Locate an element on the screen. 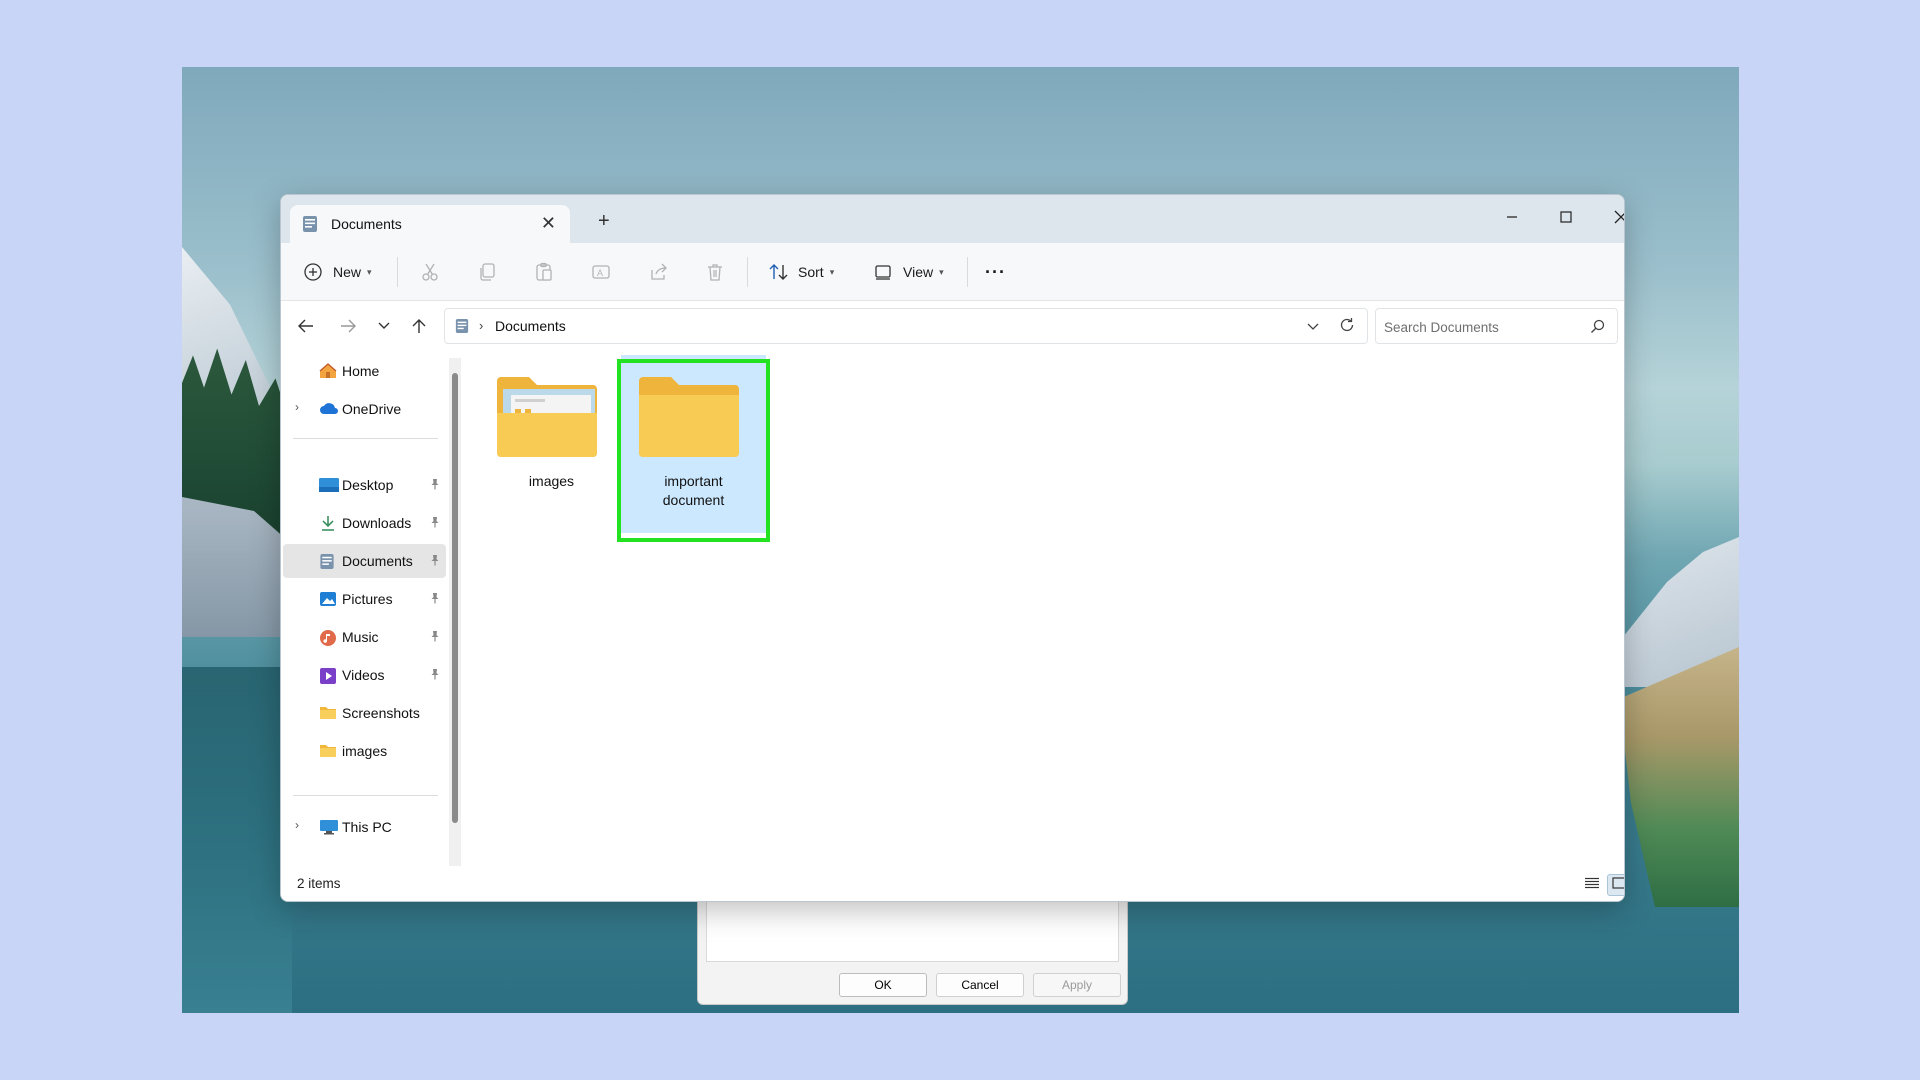  search-box is located at coordinates (1496, 326).